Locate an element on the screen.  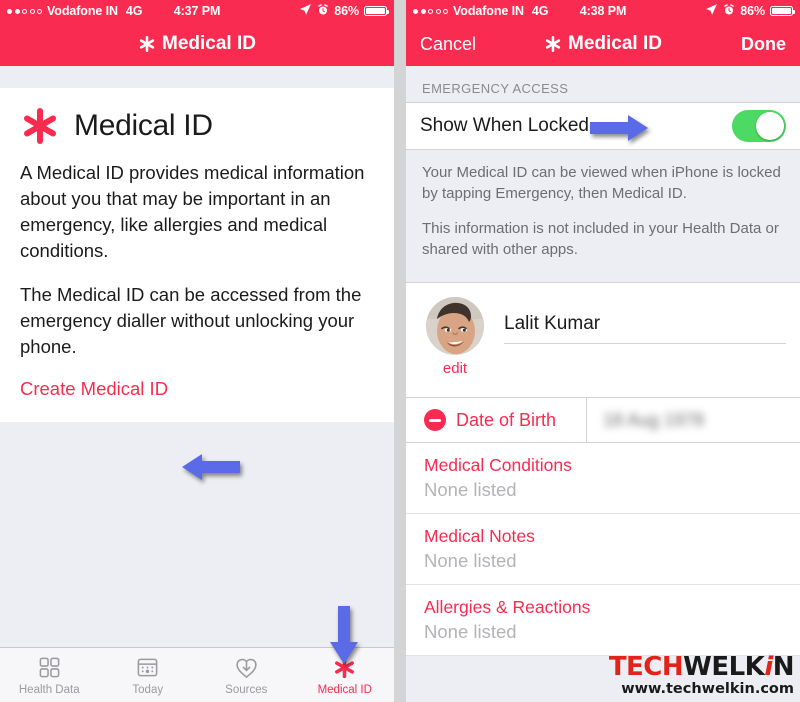
card-heading-row: Medical ID is located at coordinates (197, 126).